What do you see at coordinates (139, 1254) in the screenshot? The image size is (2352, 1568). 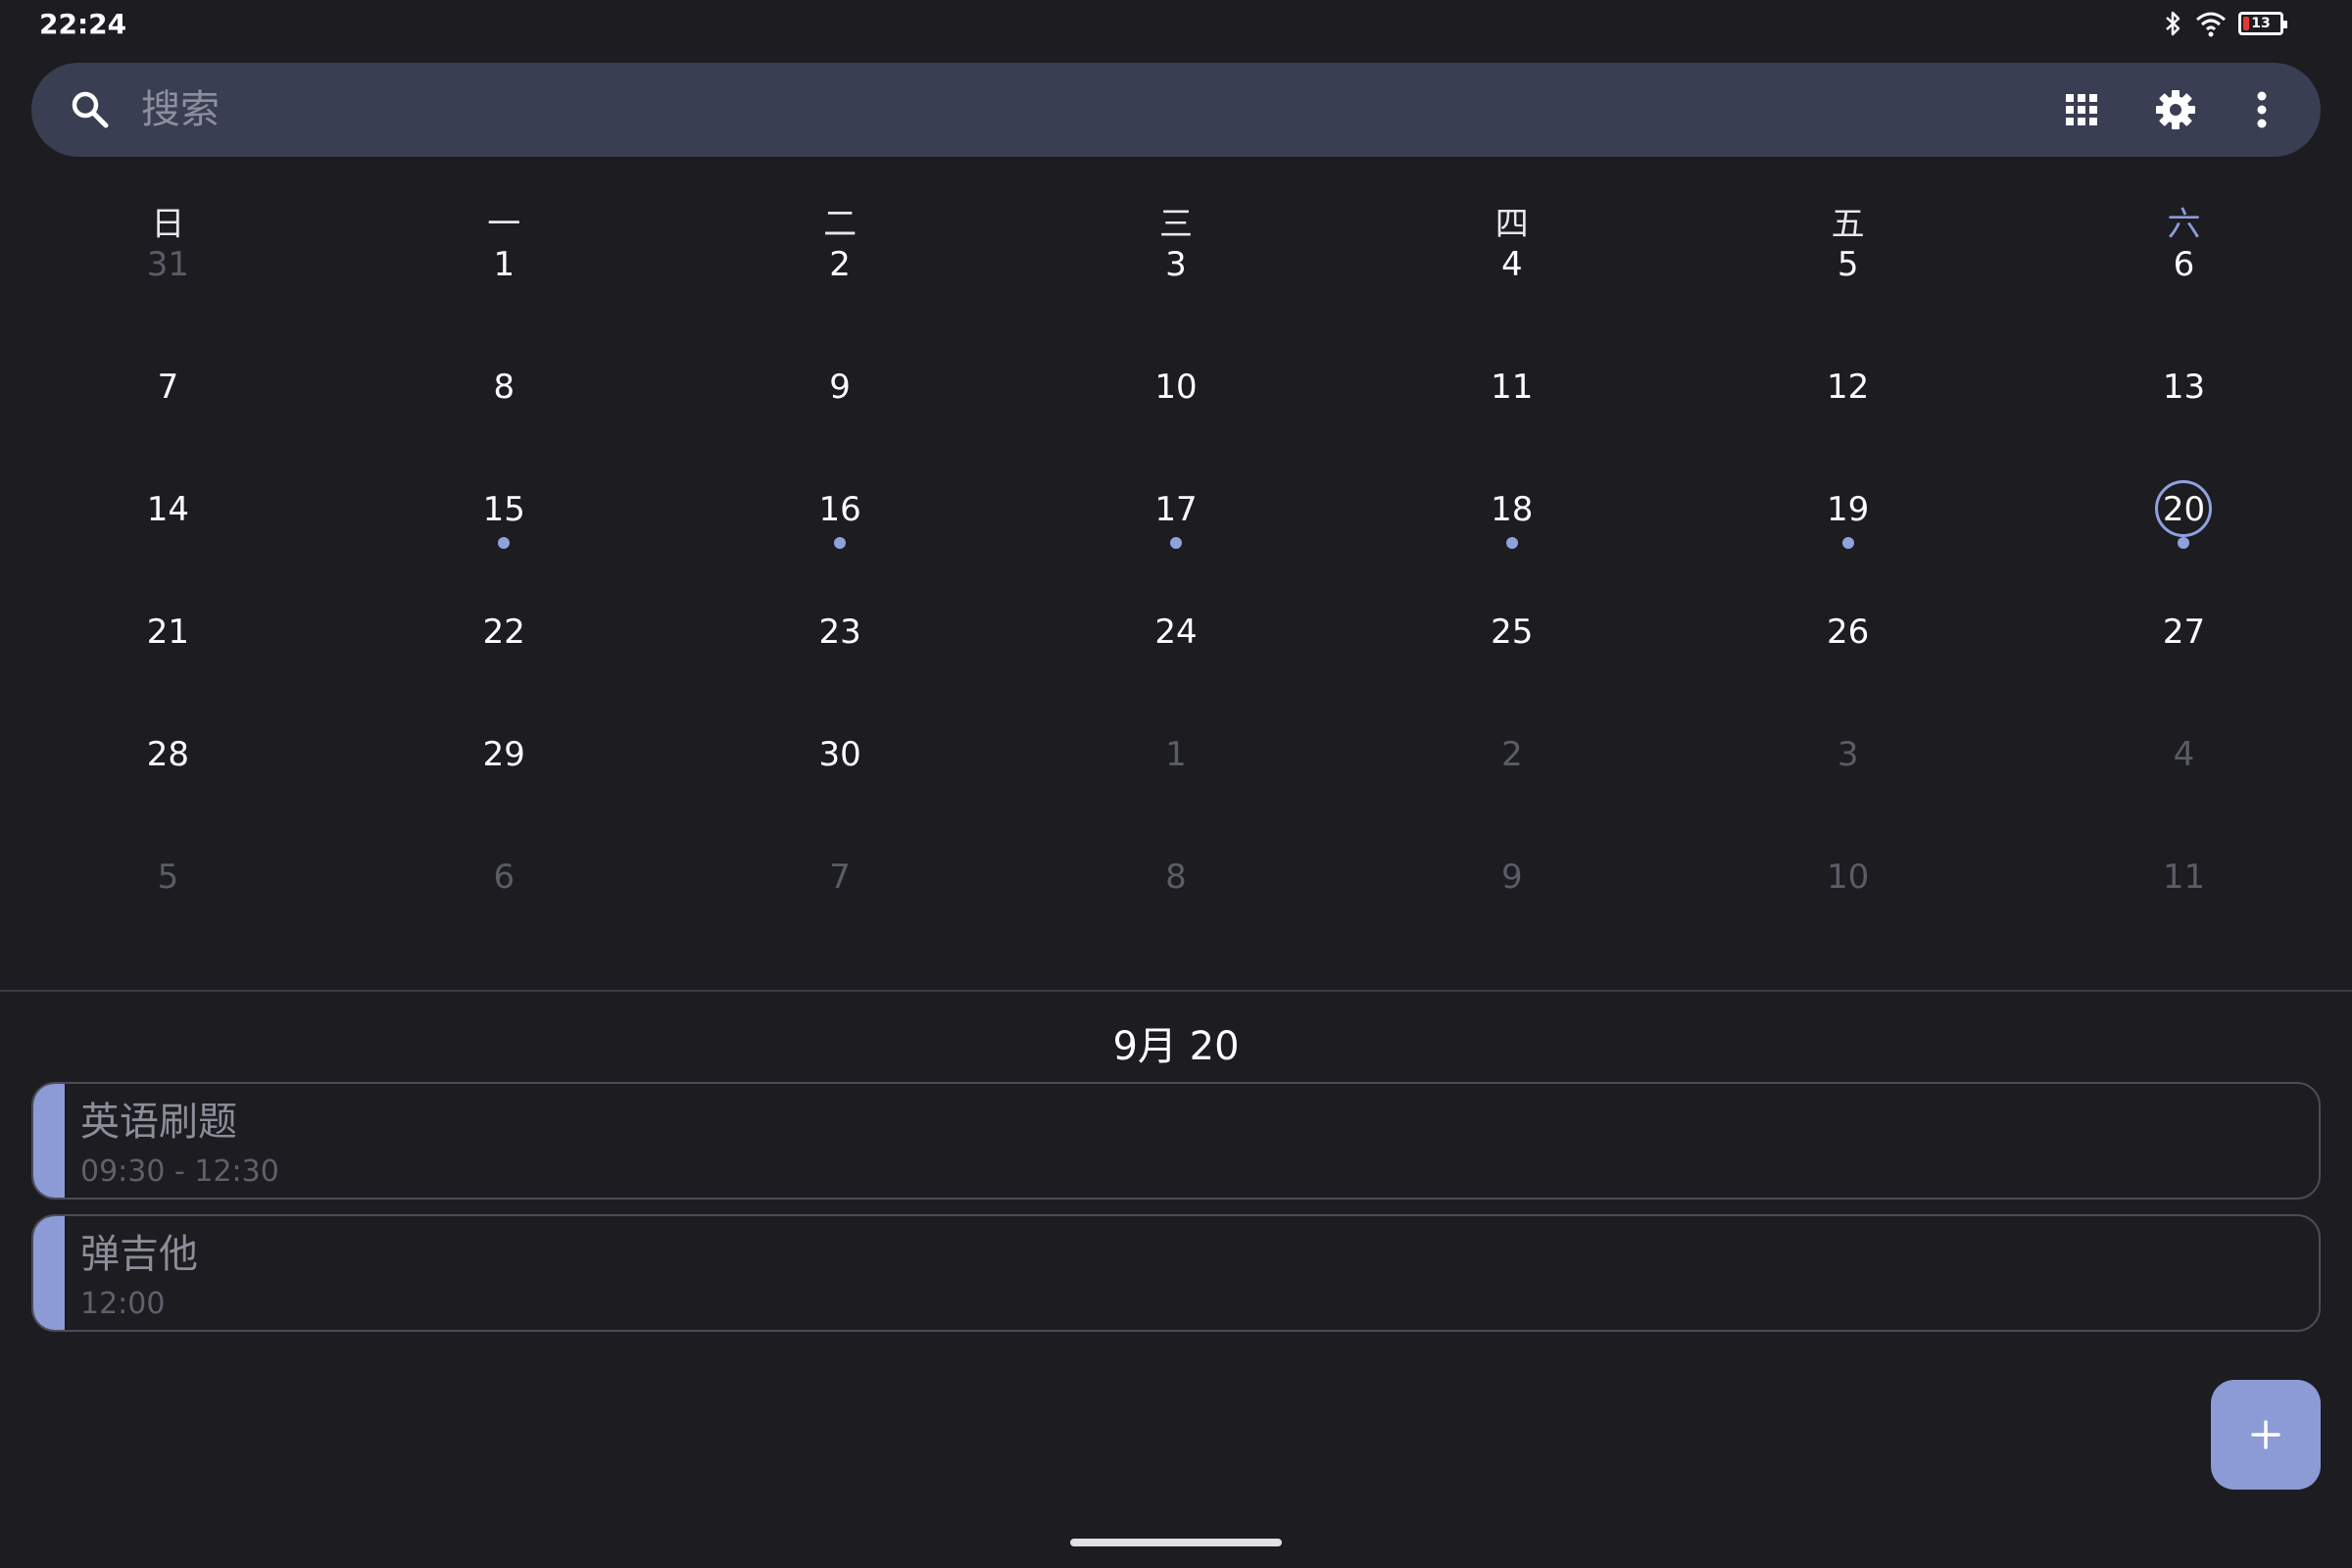 I see `event-title: 弹吉他` at bounding box center [139, 1254].